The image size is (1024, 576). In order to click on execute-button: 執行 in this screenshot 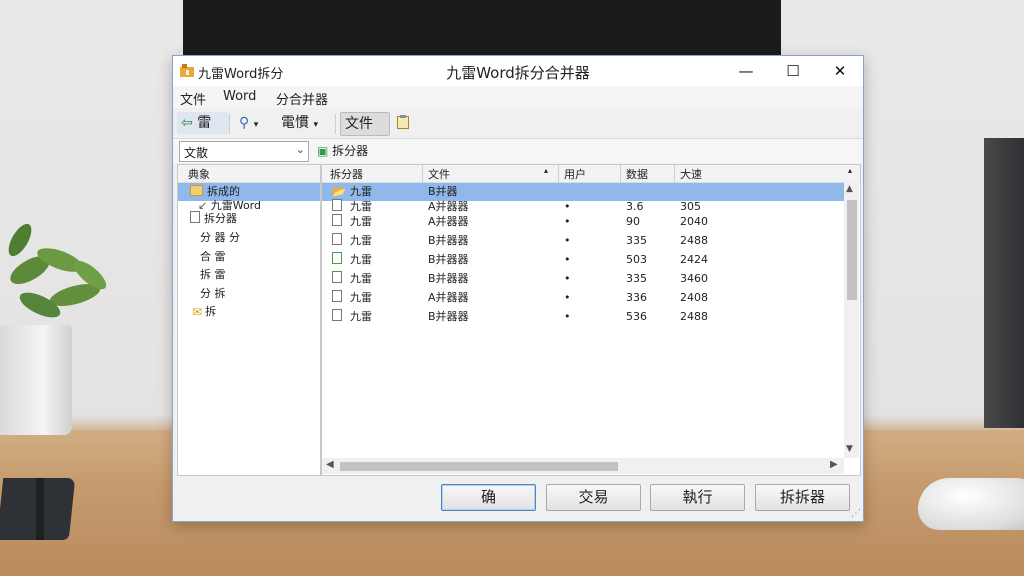, I will do `click(697, 497)`.